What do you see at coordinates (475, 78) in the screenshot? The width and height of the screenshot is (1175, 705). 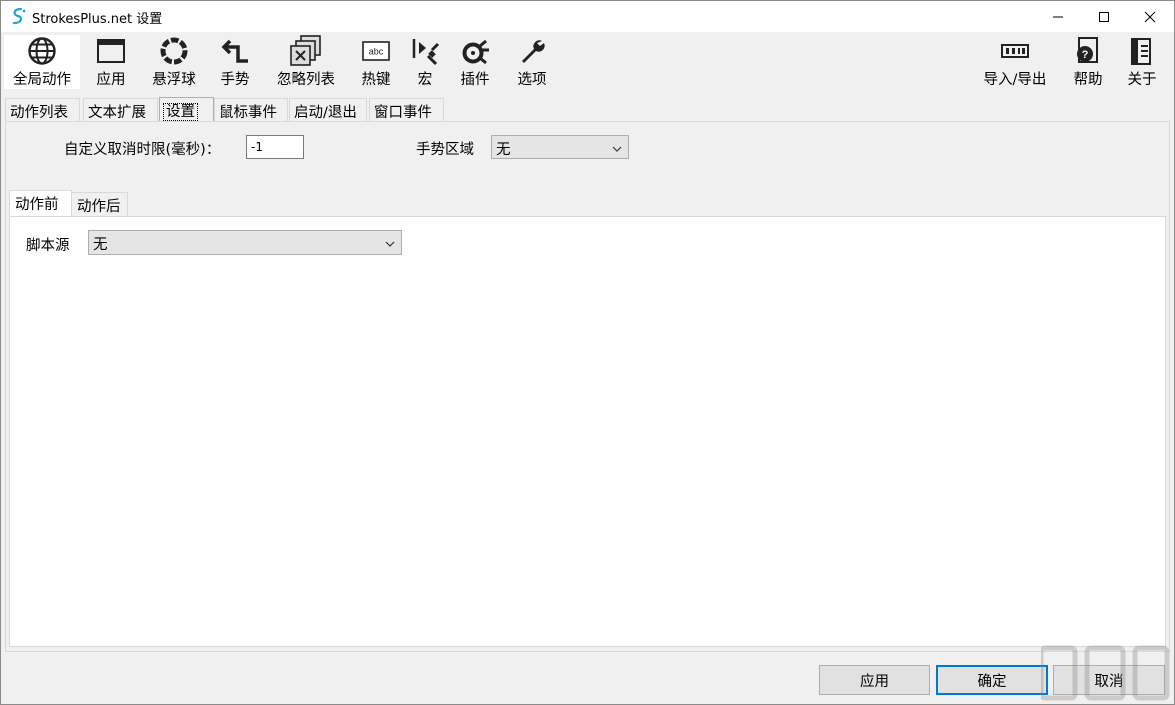 I see `toolbar-label: 插件` at bounding box center [475, 78].